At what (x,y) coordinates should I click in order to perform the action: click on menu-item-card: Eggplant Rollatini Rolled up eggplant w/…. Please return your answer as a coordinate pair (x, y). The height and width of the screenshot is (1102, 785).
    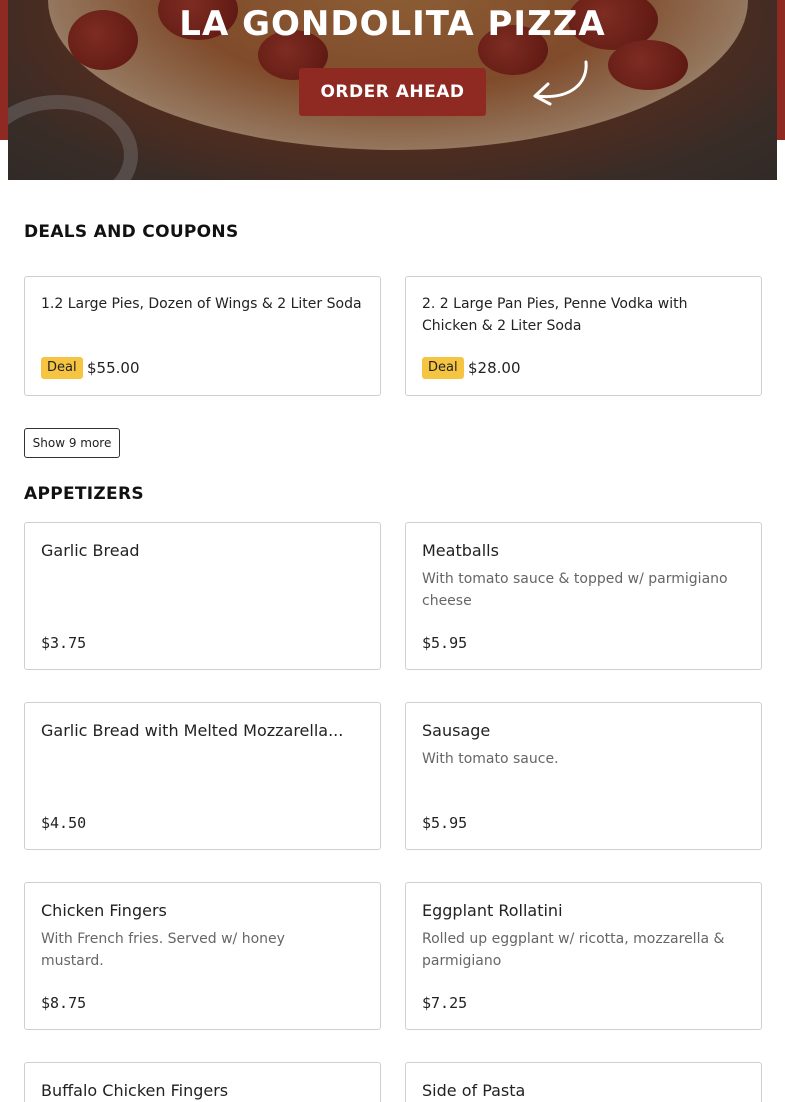
    Looking at the image, I should click on (583, 956).